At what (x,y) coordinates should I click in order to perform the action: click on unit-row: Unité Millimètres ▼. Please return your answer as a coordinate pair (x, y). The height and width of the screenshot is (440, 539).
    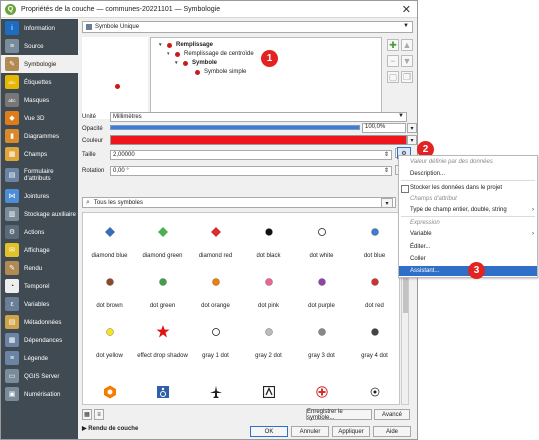
    Looking at the image, I should click on (248, 116).